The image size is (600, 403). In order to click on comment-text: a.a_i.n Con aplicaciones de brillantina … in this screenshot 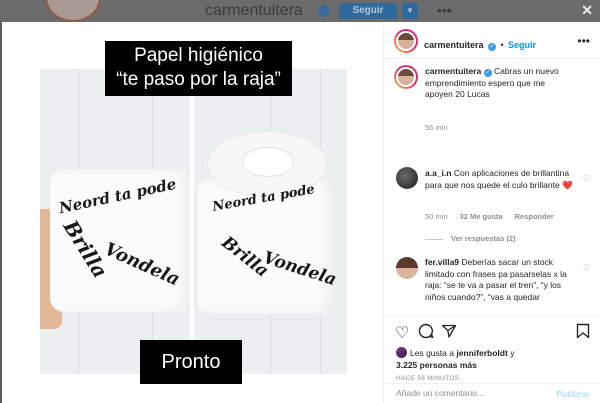, I will do `click(500, 179)`.